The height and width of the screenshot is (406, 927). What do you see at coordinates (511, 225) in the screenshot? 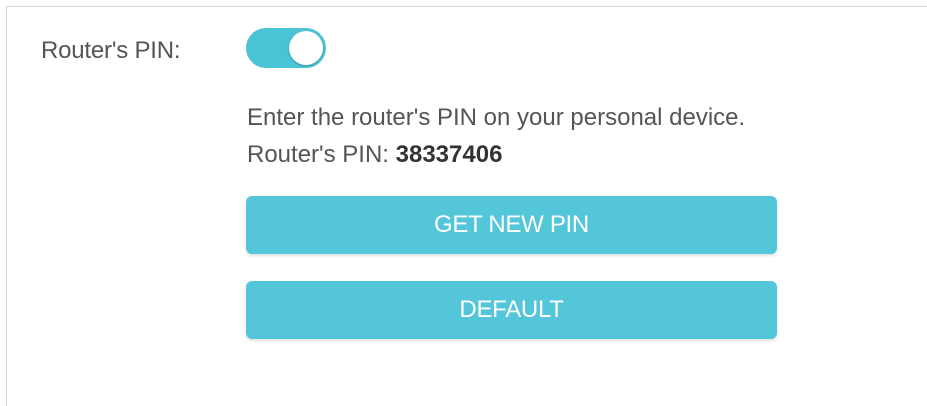
I see `get-new-pin-button: GET NEW PIN` at bounding box center [511, 225].